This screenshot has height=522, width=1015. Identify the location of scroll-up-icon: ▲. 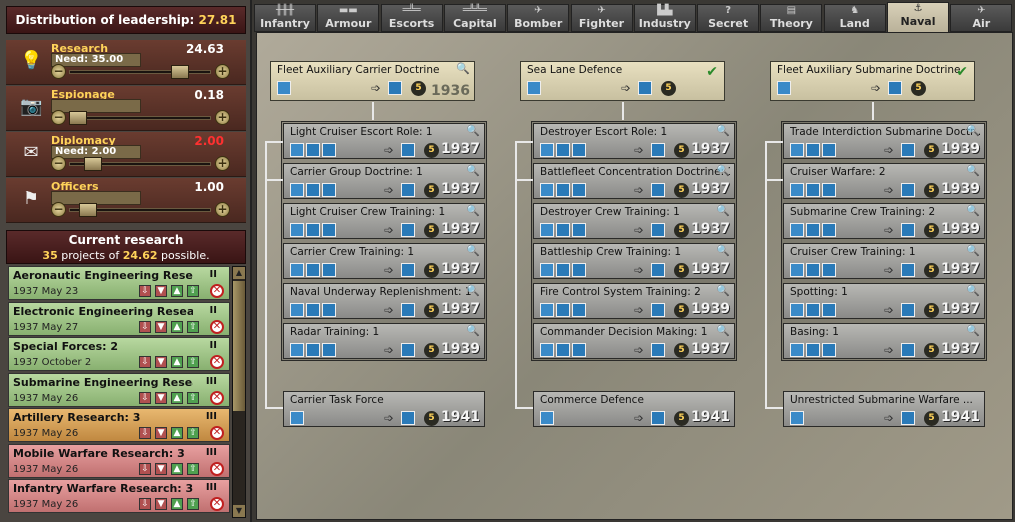
(239, 273).